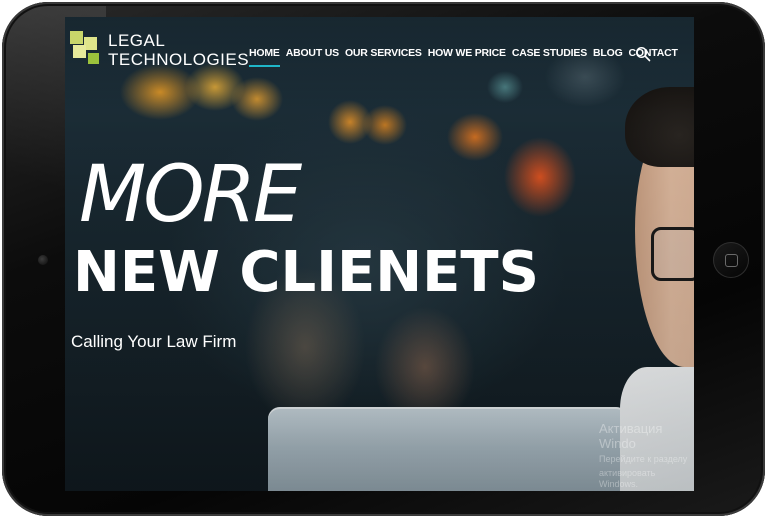 Image resolution: width=768 pixels, height=518 pixels. What do you see at coordinates (608, 57) in the screenshot?
I see `nav-blog: BLOG` at bounding box center [608, 57].